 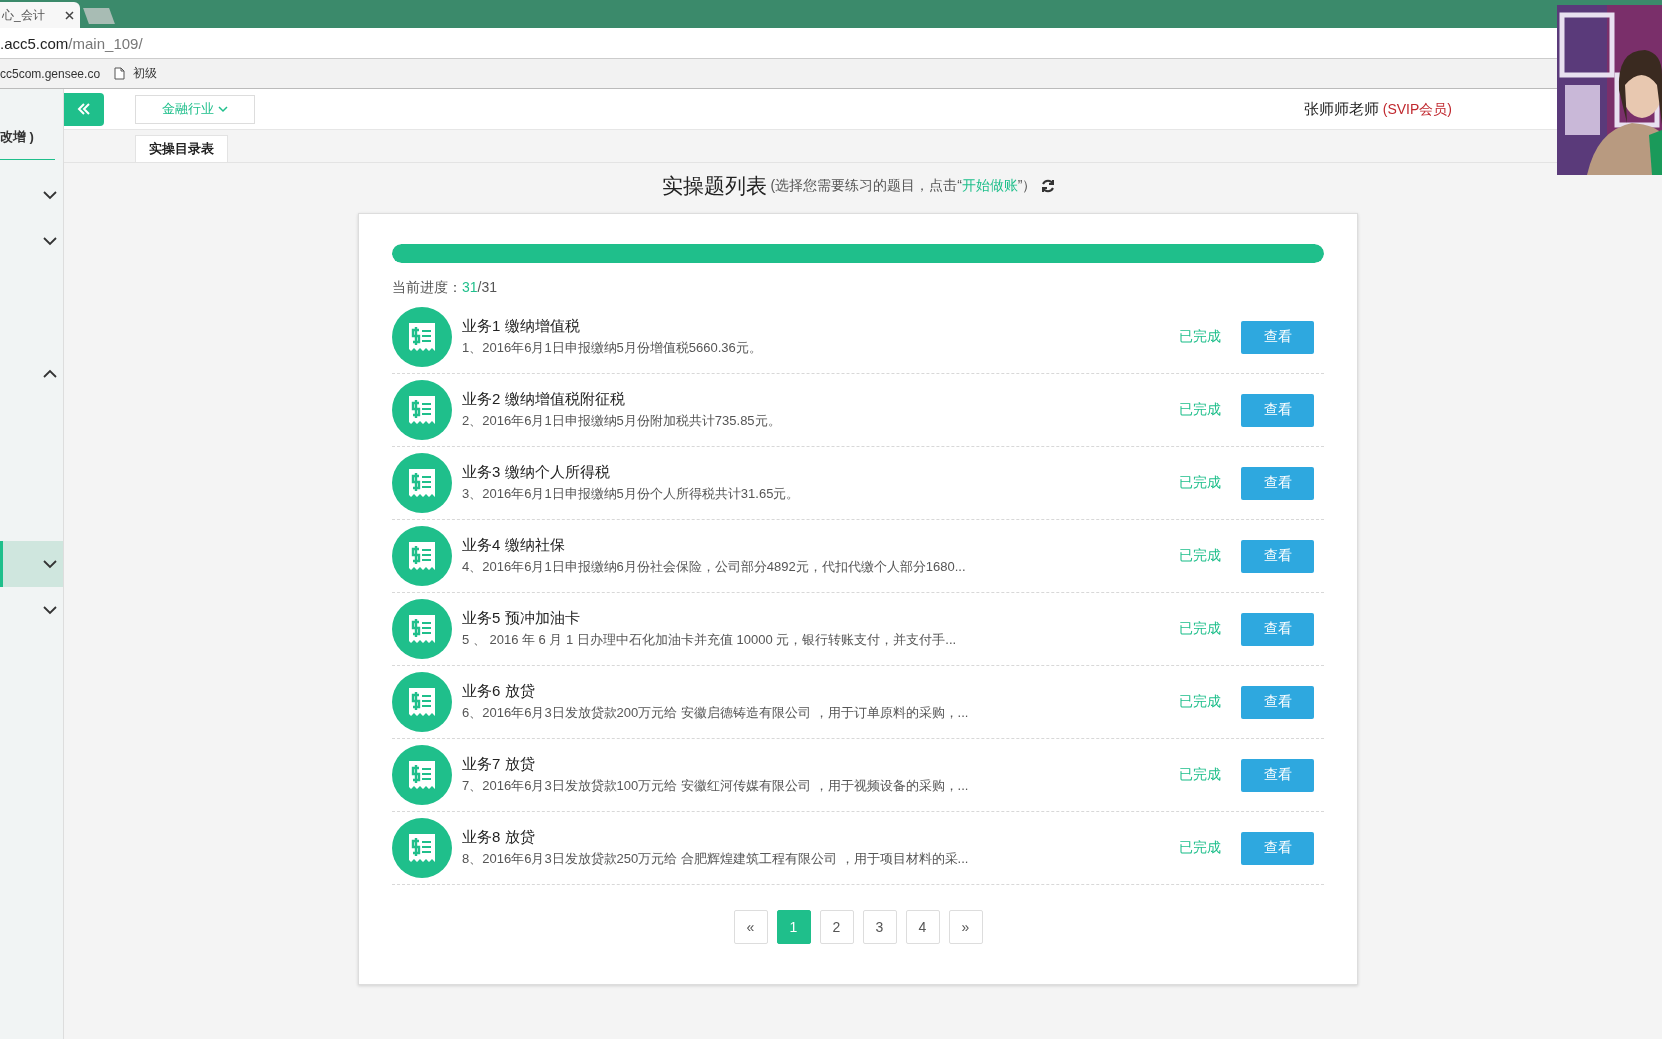 I want to click on page-button: 4, so click(x=922, y=927).